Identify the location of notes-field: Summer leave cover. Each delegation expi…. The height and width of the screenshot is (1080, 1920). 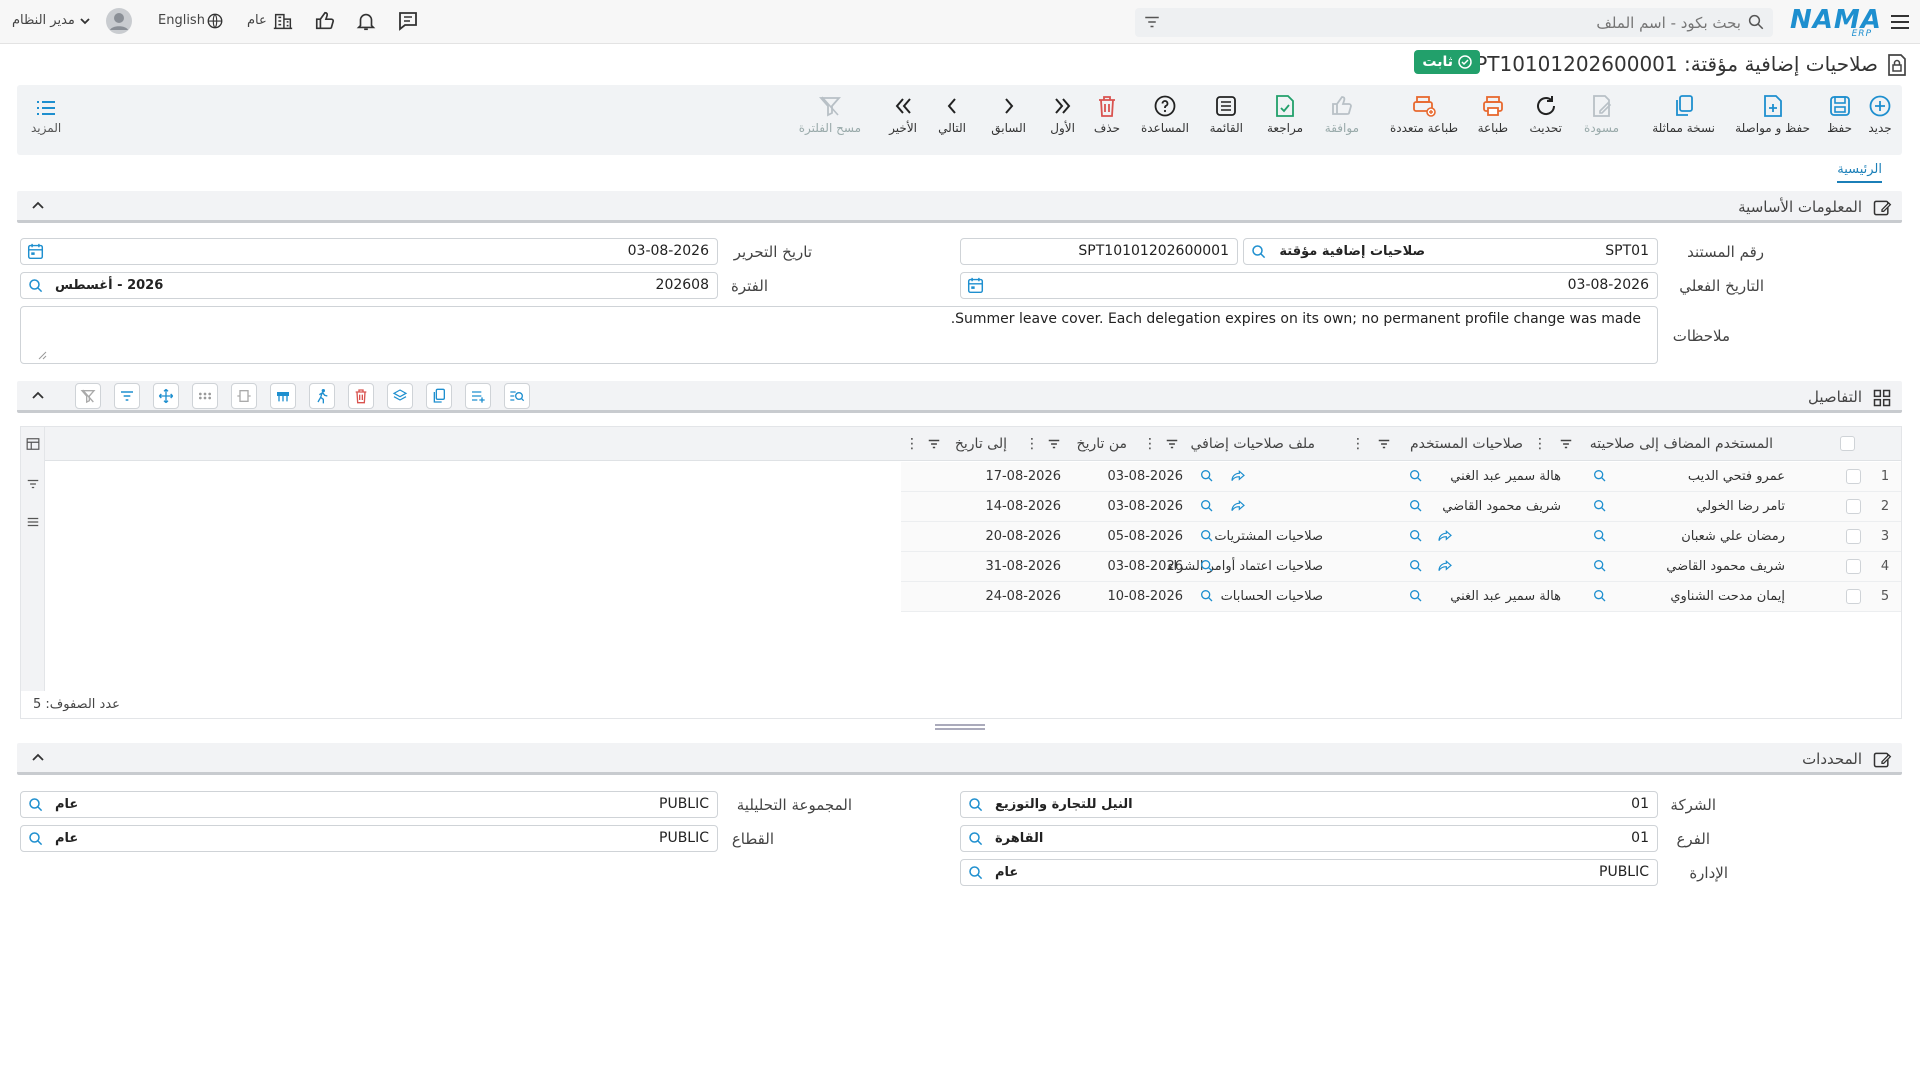
(839, 335).